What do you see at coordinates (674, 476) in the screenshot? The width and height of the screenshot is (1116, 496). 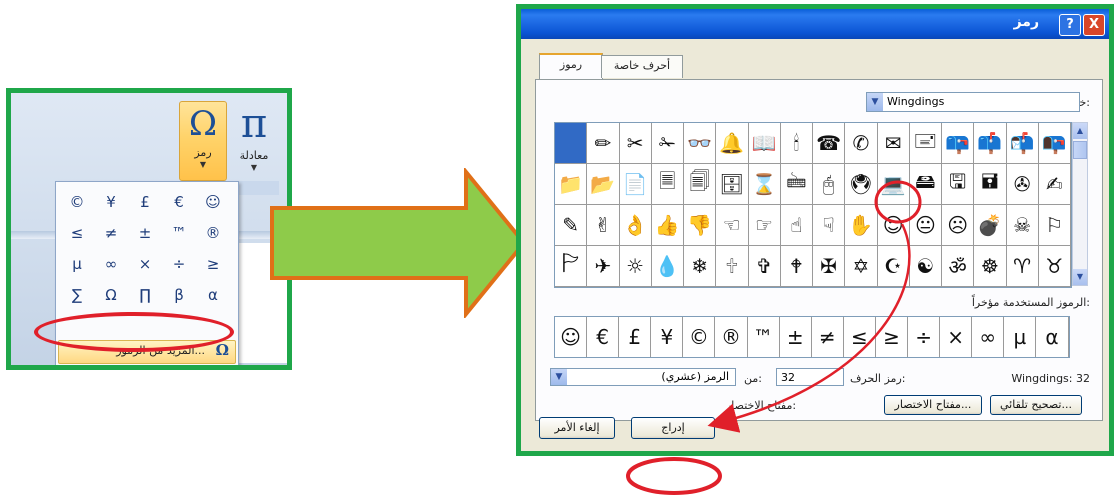 I see `highlight-ellipse-insert` at bounding box center [674, 476].